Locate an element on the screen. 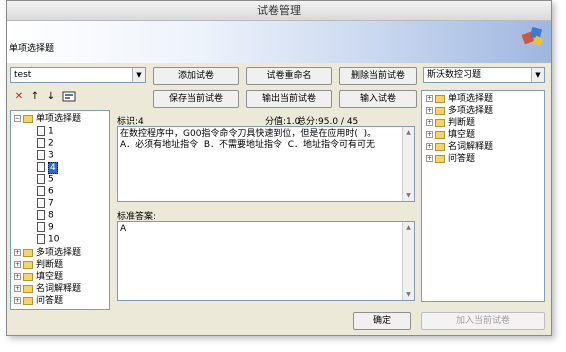 The image size is (566, 352). tree-item: 5 is located at coordinates (45, 180).